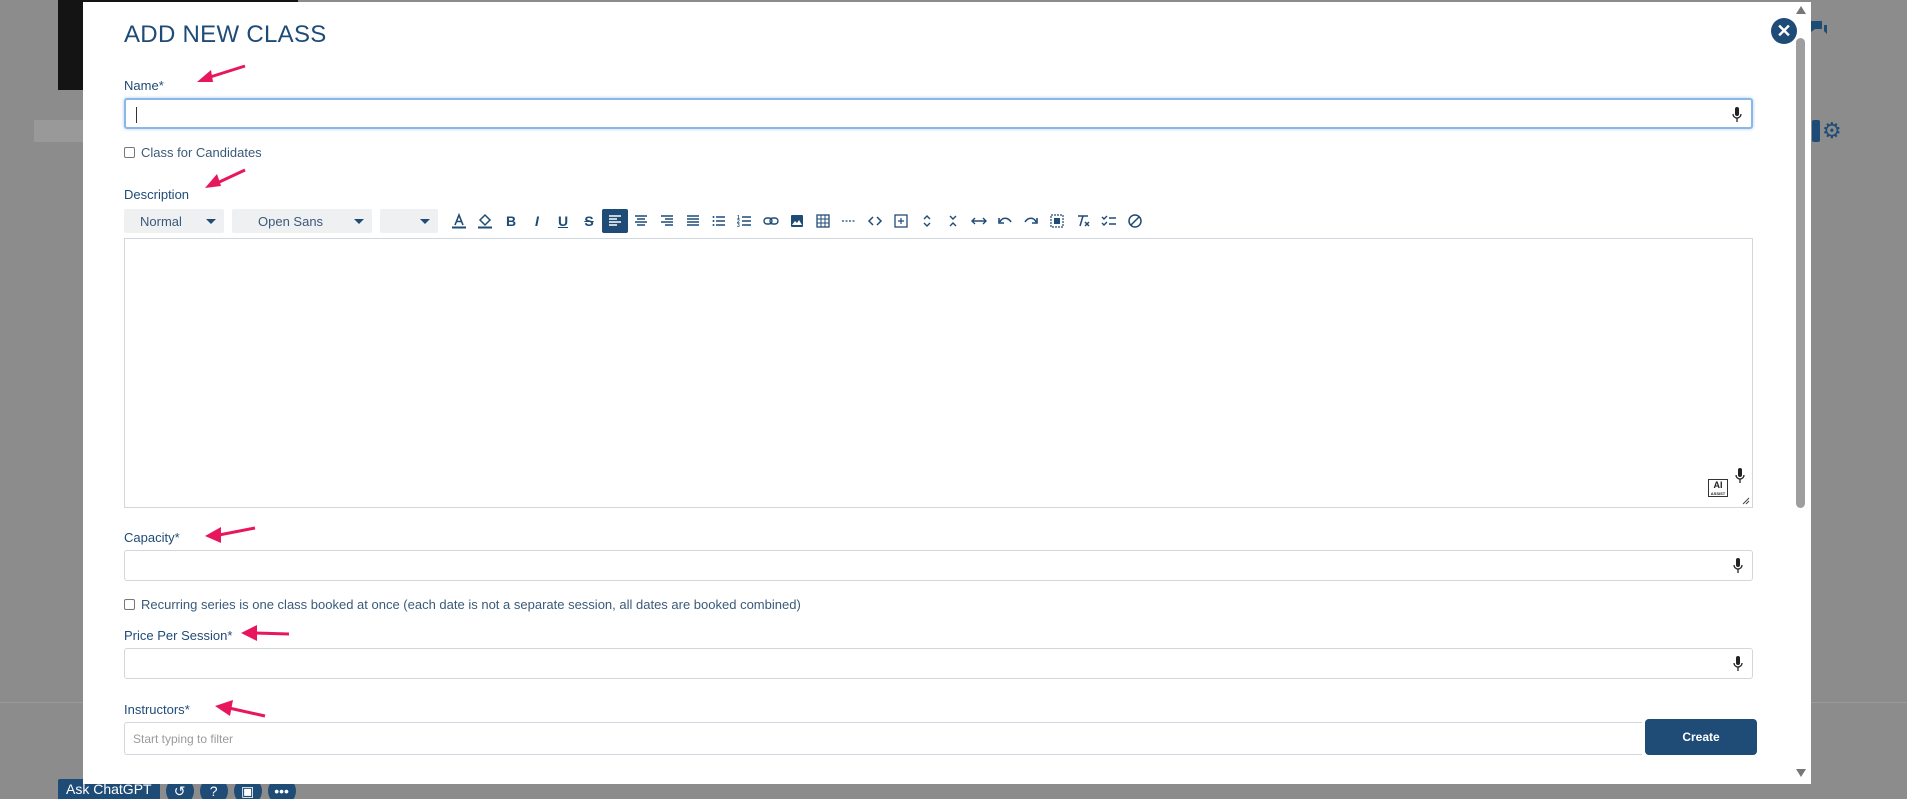 The height and width of the screenshot is (799, 1907). What do you see at coordinates (589, 221) in the screenshot?
I see `strikethrough-icon: S` at bounding box center [589, 221].